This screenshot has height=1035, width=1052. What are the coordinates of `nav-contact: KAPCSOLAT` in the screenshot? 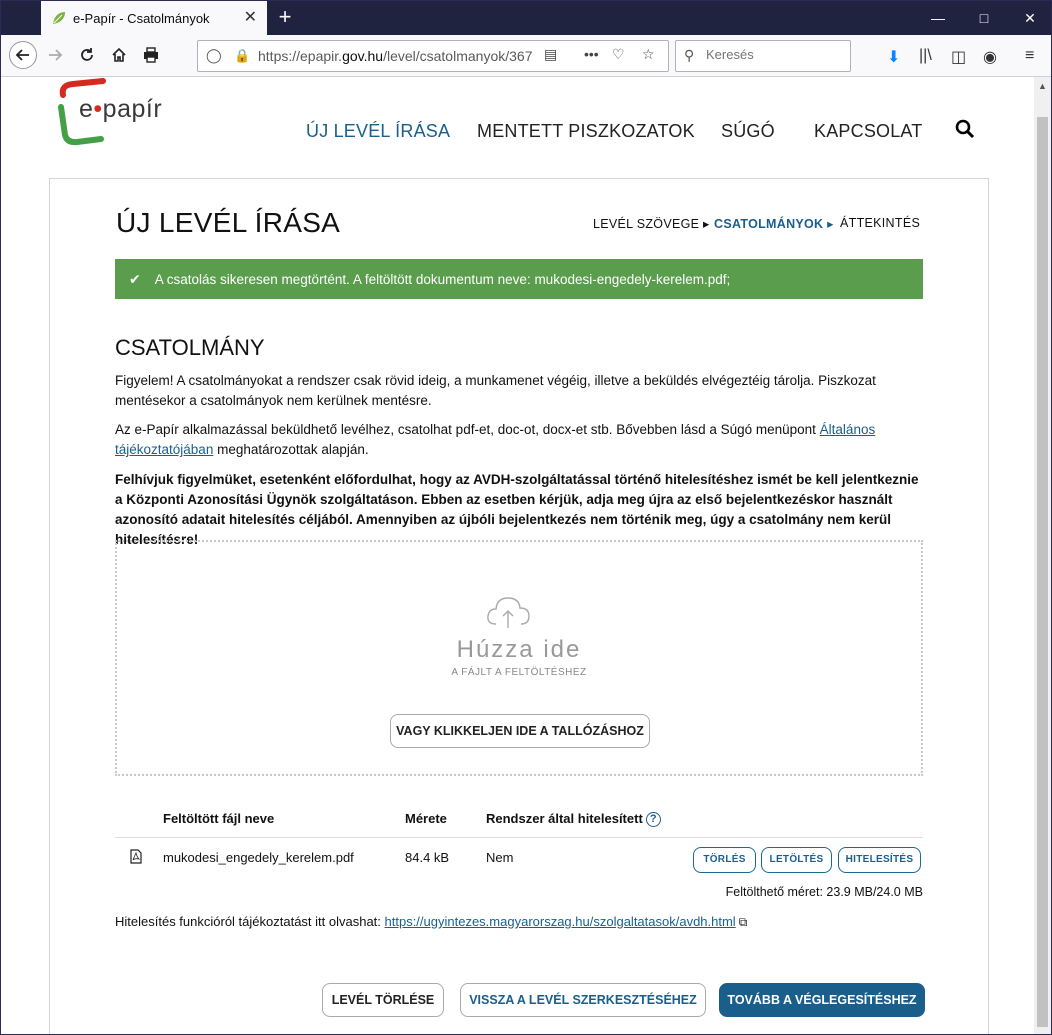 It's located at (868, 131).